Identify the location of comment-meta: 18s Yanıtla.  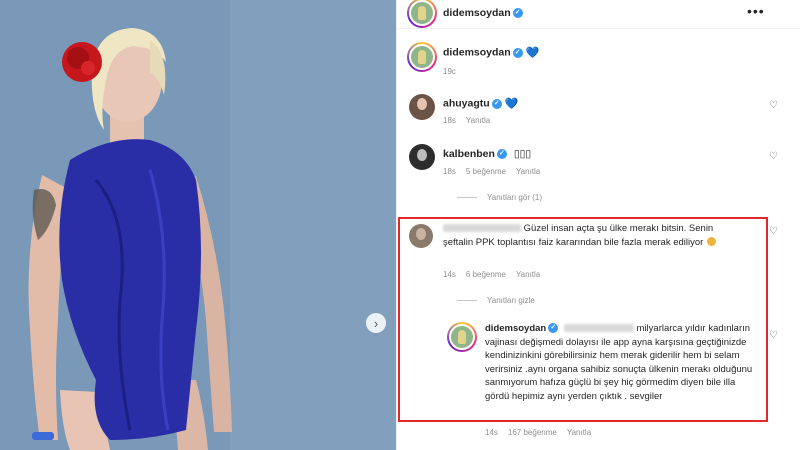
(471, 120).